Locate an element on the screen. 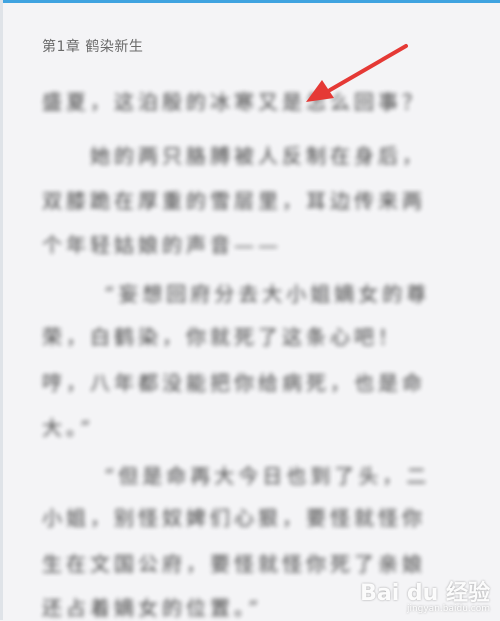 The height and width of the screenshot is (621, 500). watermark-brand: Bai du 经验 is located at coordinates (425, 593).